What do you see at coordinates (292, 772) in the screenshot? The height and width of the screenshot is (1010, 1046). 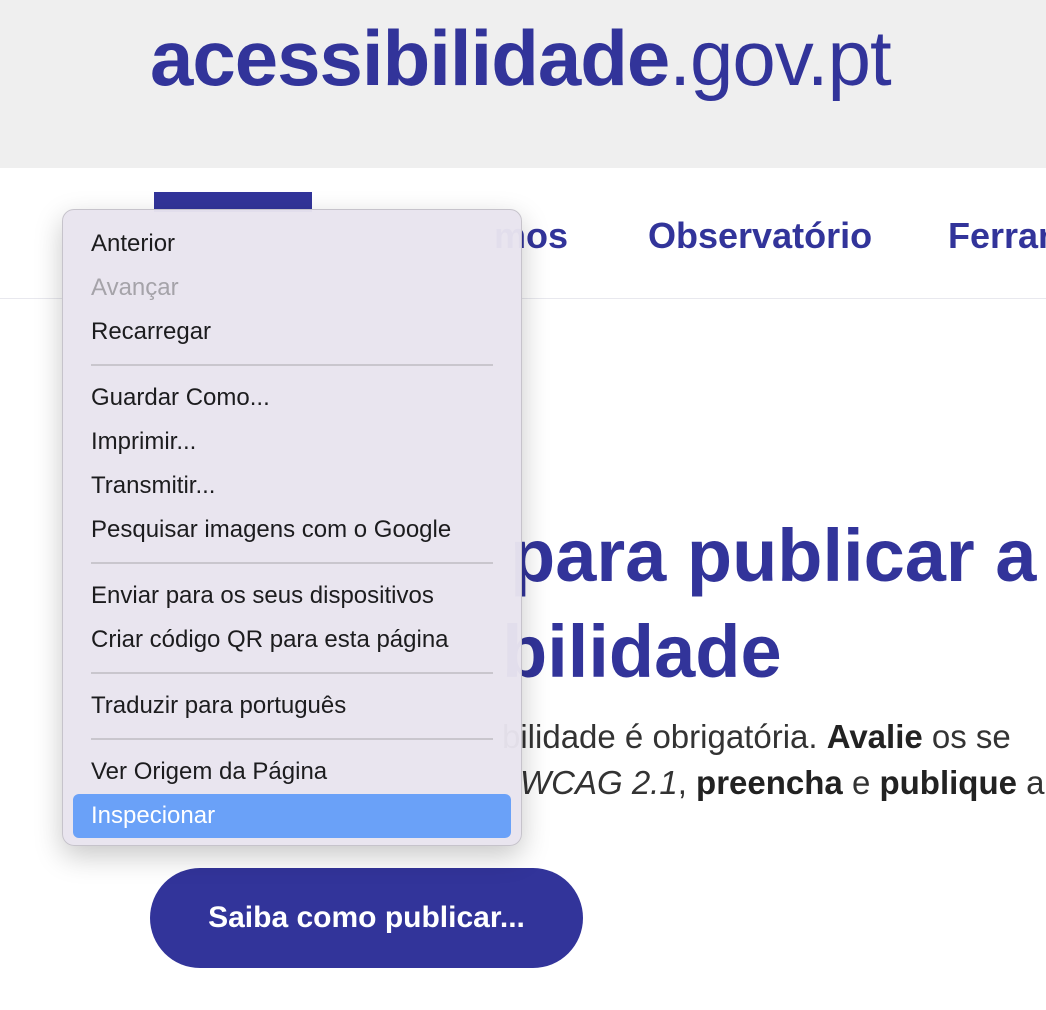 I see `menu-item-view-source: Ver Origem da Página` at bounding box center [292, 772].